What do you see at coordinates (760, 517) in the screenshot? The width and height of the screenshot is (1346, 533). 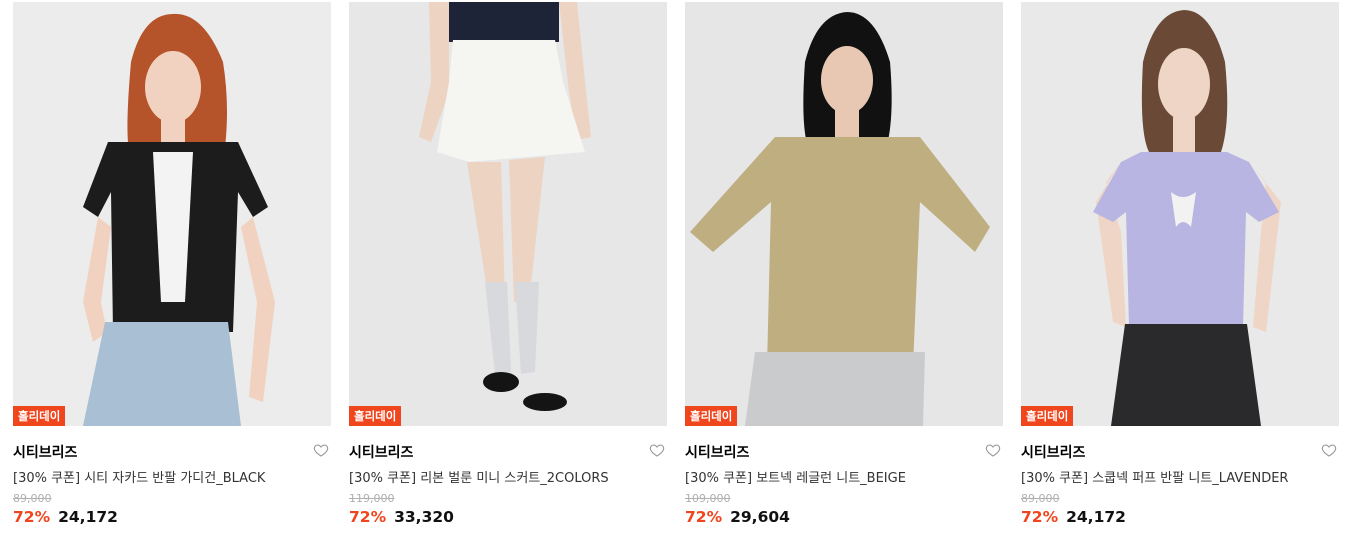 I see `sale-price: 29,604` at bounding box center [760, 517].